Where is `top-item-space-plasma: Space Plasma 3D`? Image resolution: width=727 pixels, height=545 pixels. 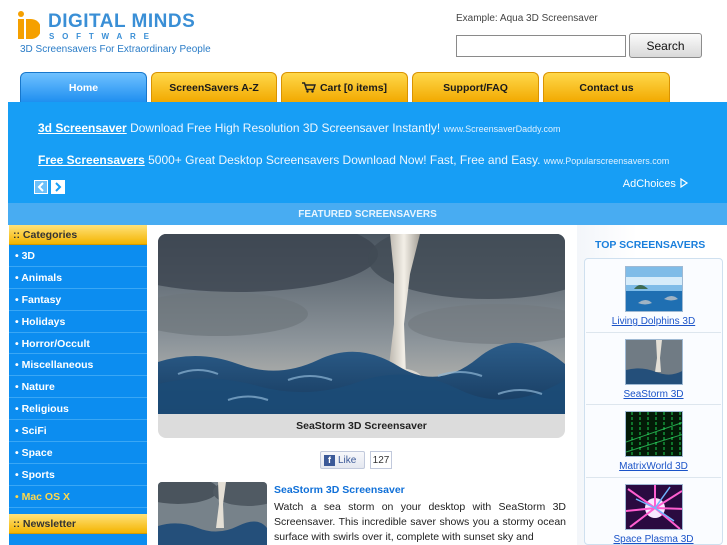 top-item-space-plasma: Space Plasma 3D is located at coordinates (653, 514).